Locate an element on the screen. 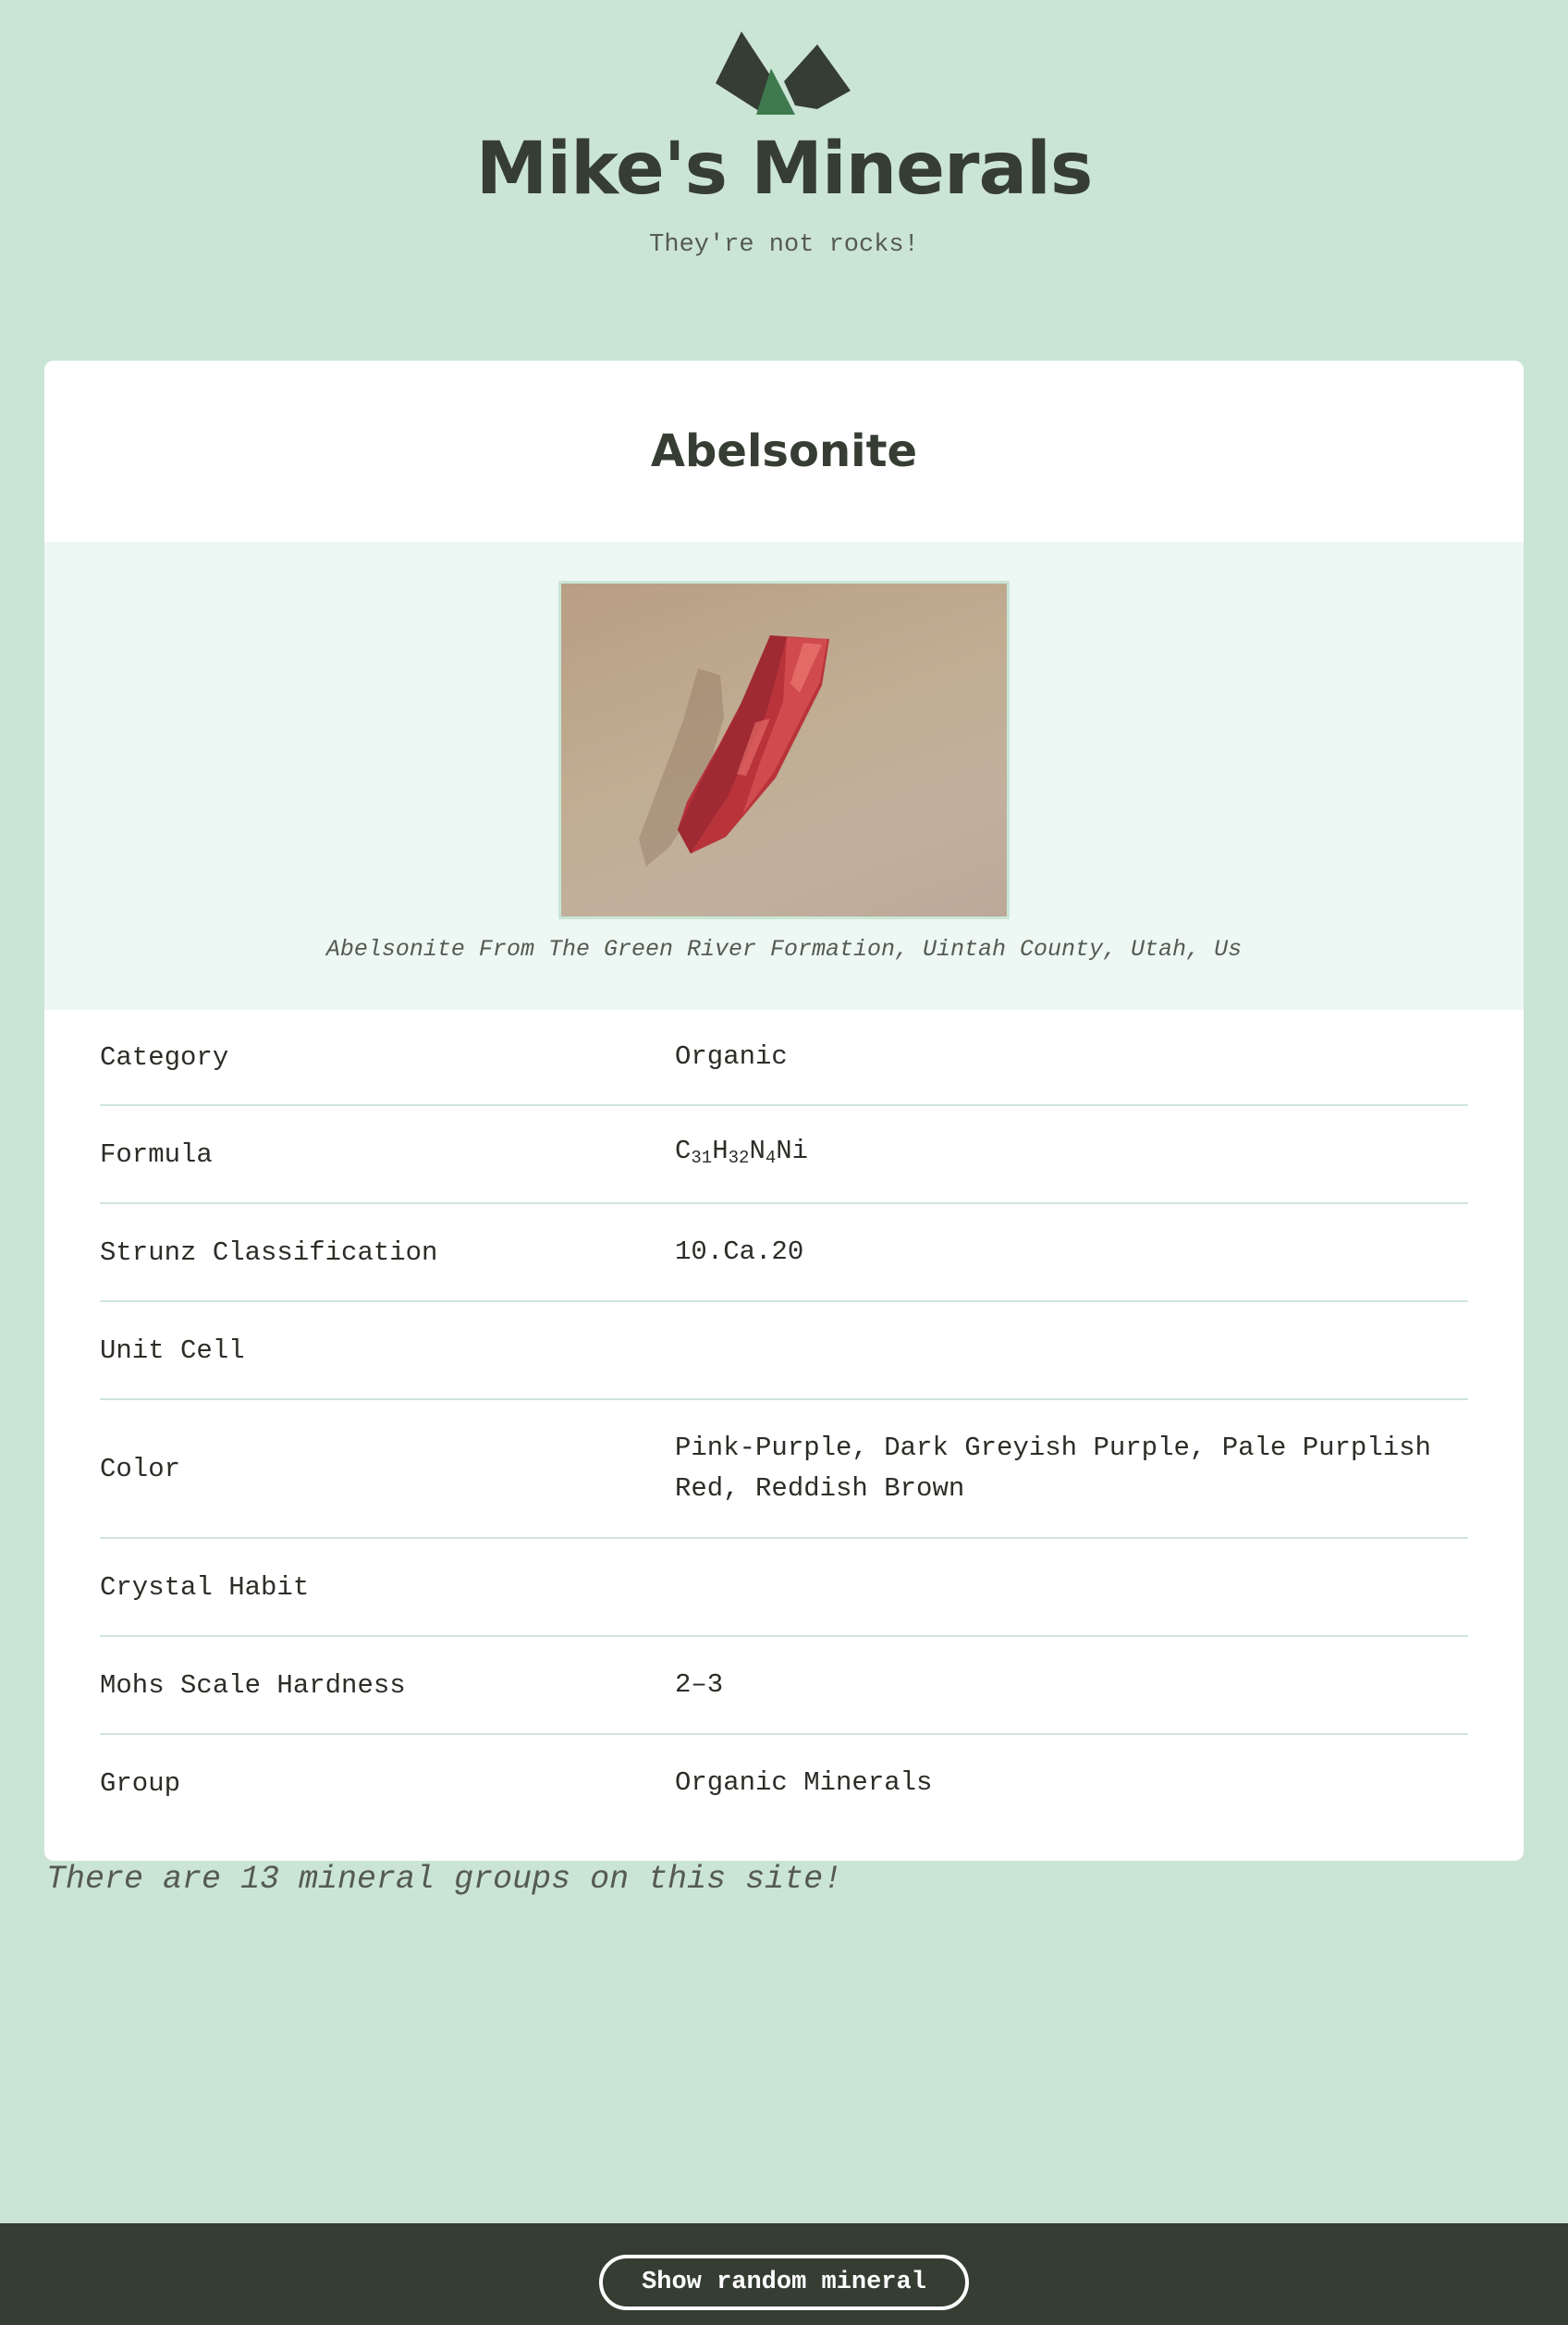 The height and width of the screenshot is (2325, 1568). property-label: Crystal Habit is located at coordinates (205, 1587).